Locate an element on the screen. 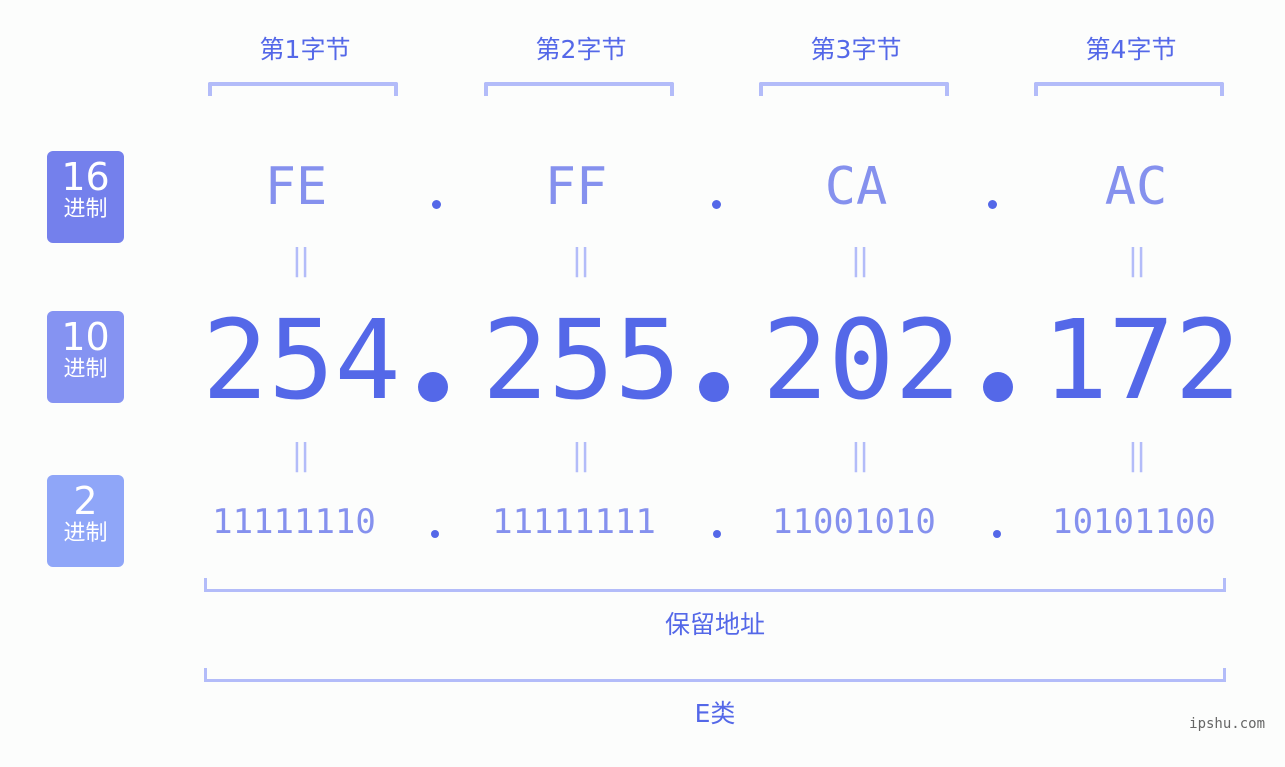  byte-1-label: 第1字节 is located at coordinates (305, 49).